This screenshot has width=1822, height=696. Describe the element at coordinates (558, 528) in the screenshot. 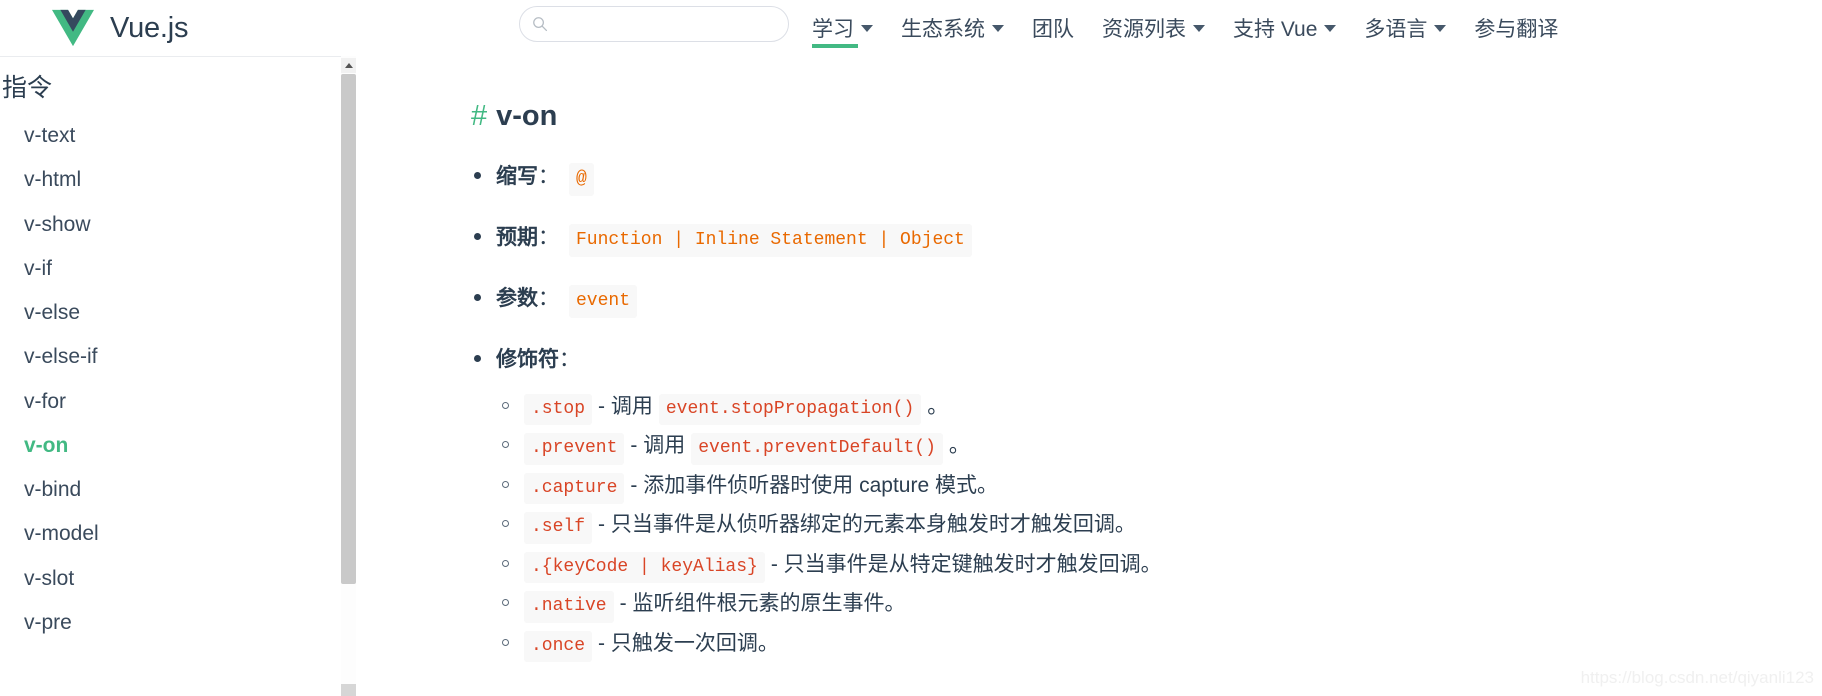

I see `modifier-name: .self` at that location.